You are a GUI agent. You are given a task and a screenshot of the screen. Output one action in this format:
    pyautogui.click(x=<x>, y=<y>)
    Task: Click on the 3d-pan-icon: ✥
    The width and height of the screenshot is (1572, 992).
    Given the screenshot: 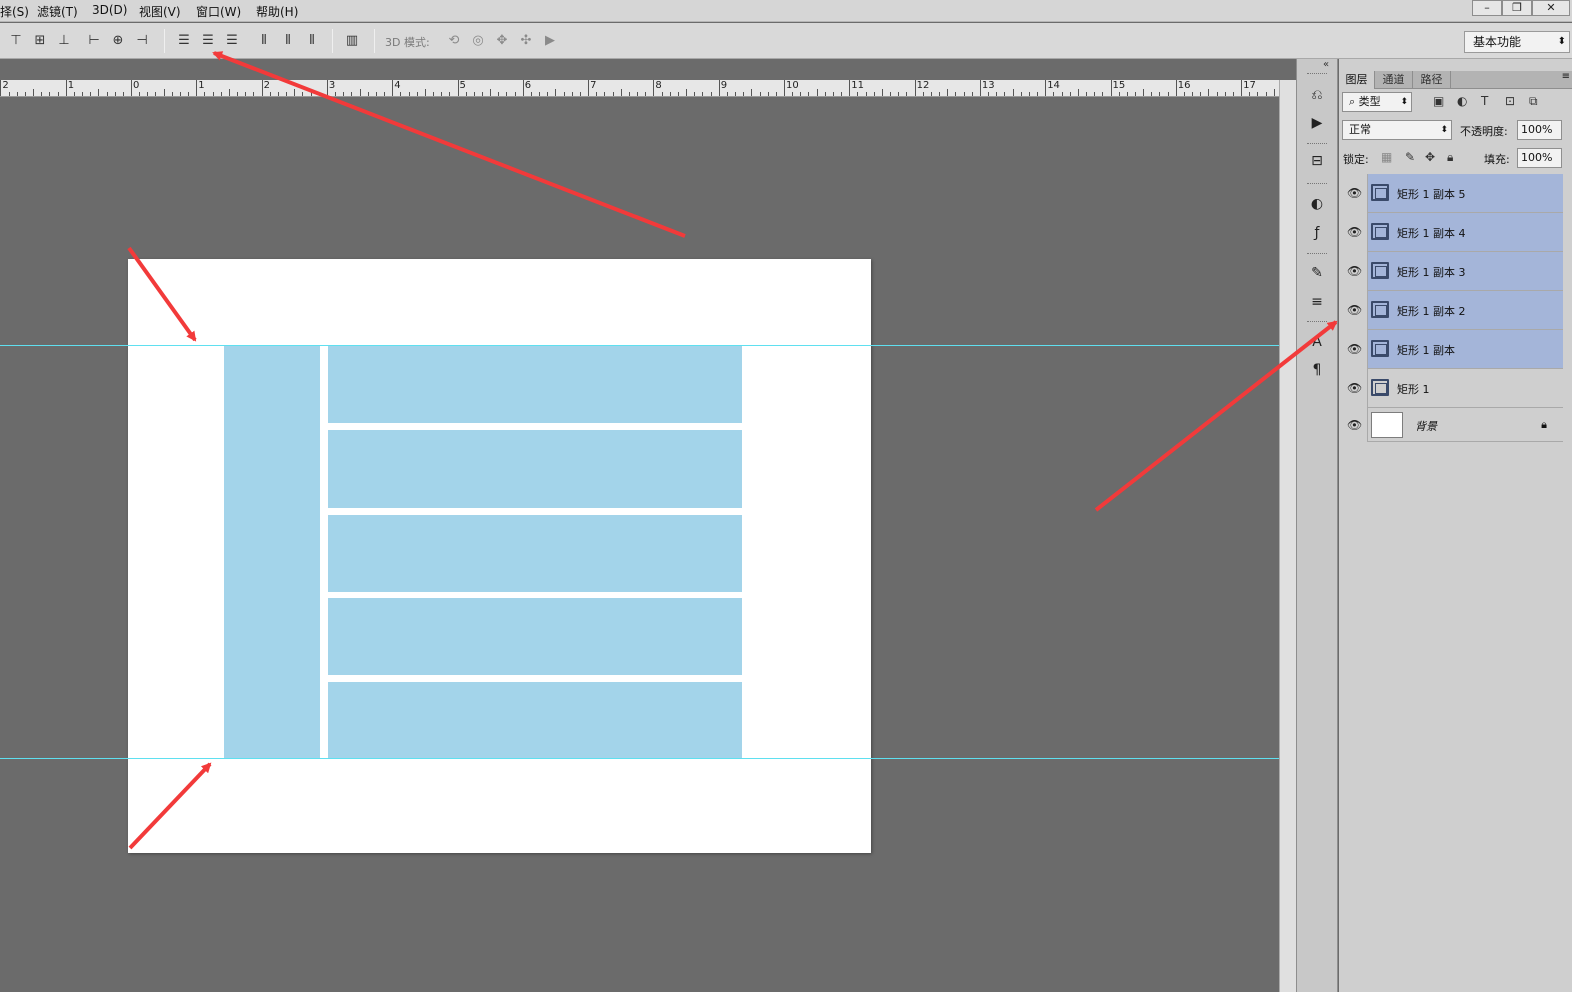 What is the action you would take?
    pyautogui.click(x=502, y=41)
    